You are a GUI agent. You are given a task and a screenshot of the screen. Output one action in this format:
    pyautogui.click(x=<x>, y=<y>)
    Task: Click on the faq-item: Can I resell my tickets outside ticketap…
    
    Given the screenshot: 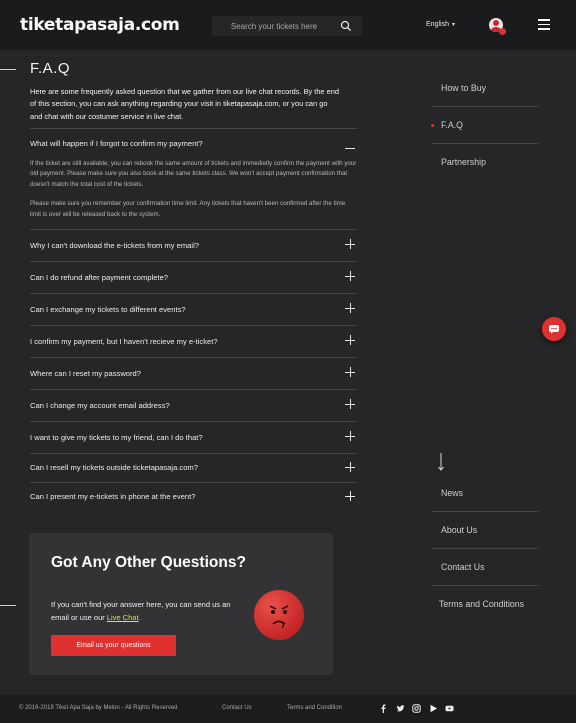 What is the action you would take?
    pyautogui.click(x=193, y=467)
    